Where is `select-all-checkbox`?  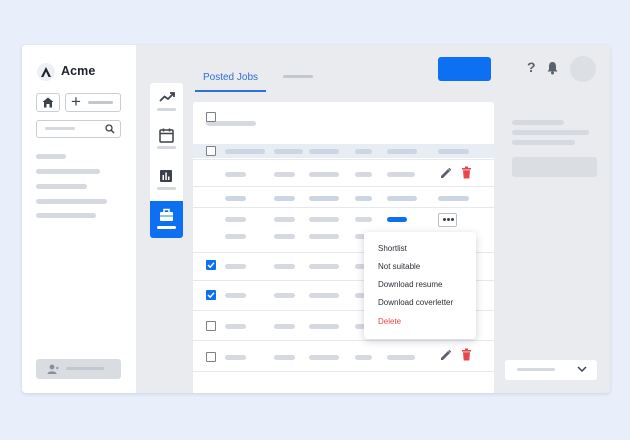
select-all-checkbox is located at coordinates (211, 151).